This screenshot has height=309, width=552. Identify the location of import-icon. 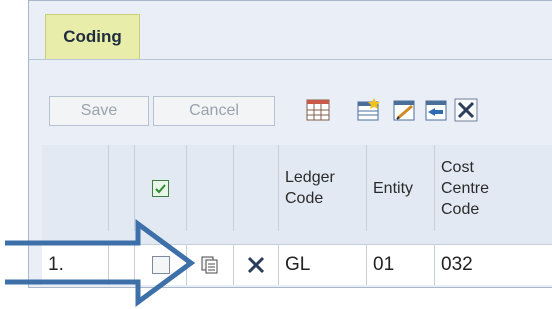
(435, 109).